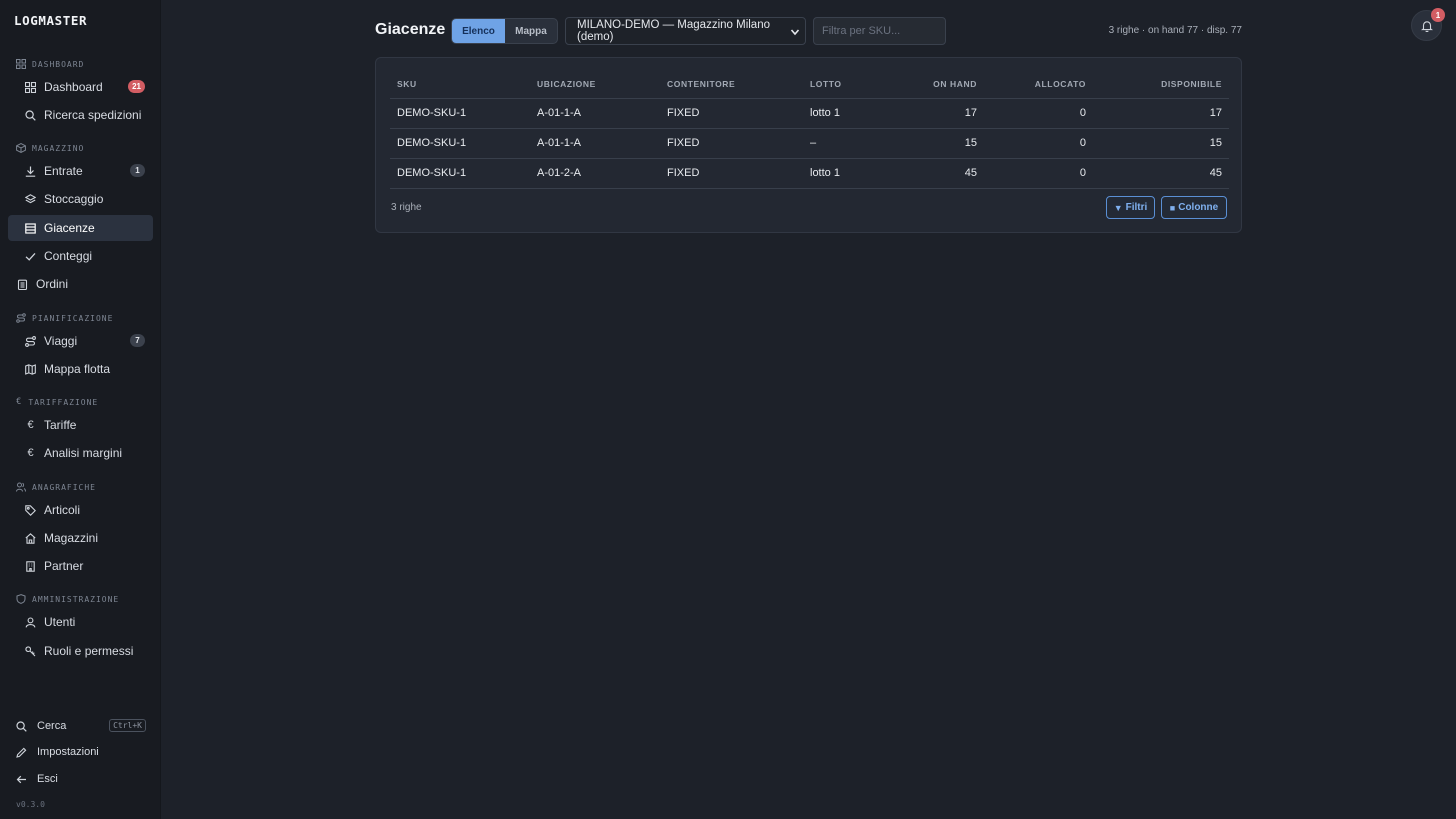 This screenshot has width=1456, height=819. I want to click on sidebar-item-ruoli-permessi: Ruoli e permessi, so click(80, 651).